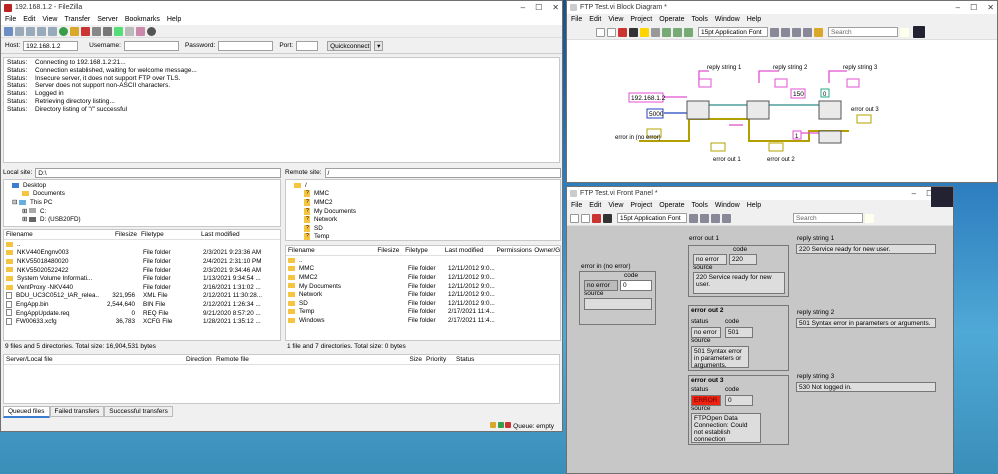 This screenshot has width=998, height=474. I want to click on minimize-icon: –, so click(523, 7).